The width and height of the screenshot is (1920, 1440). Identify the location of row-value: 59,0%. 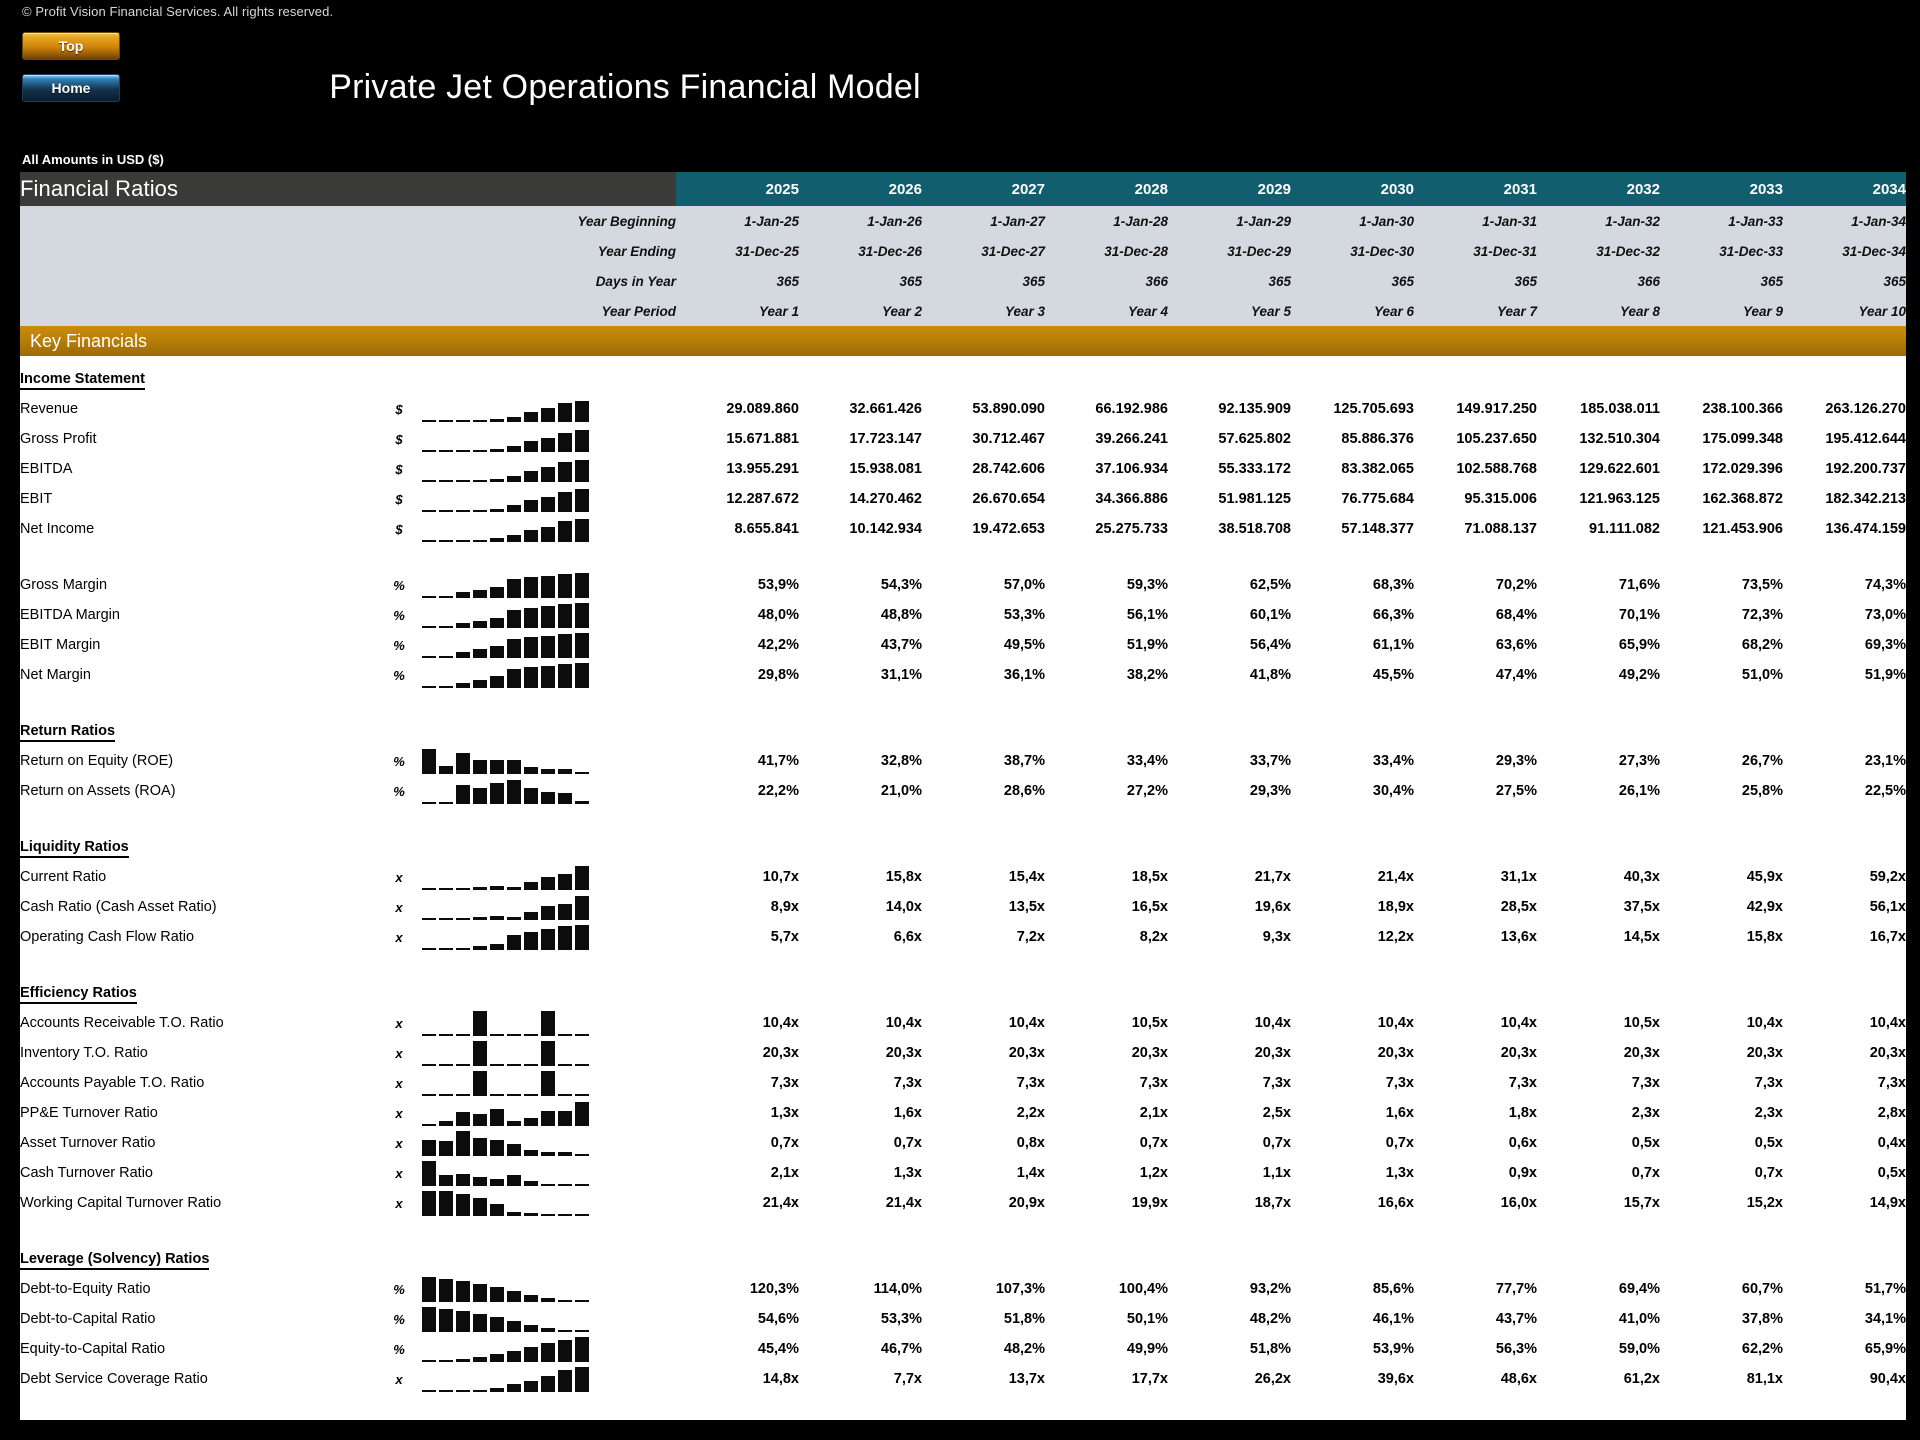
(1598, 1349).